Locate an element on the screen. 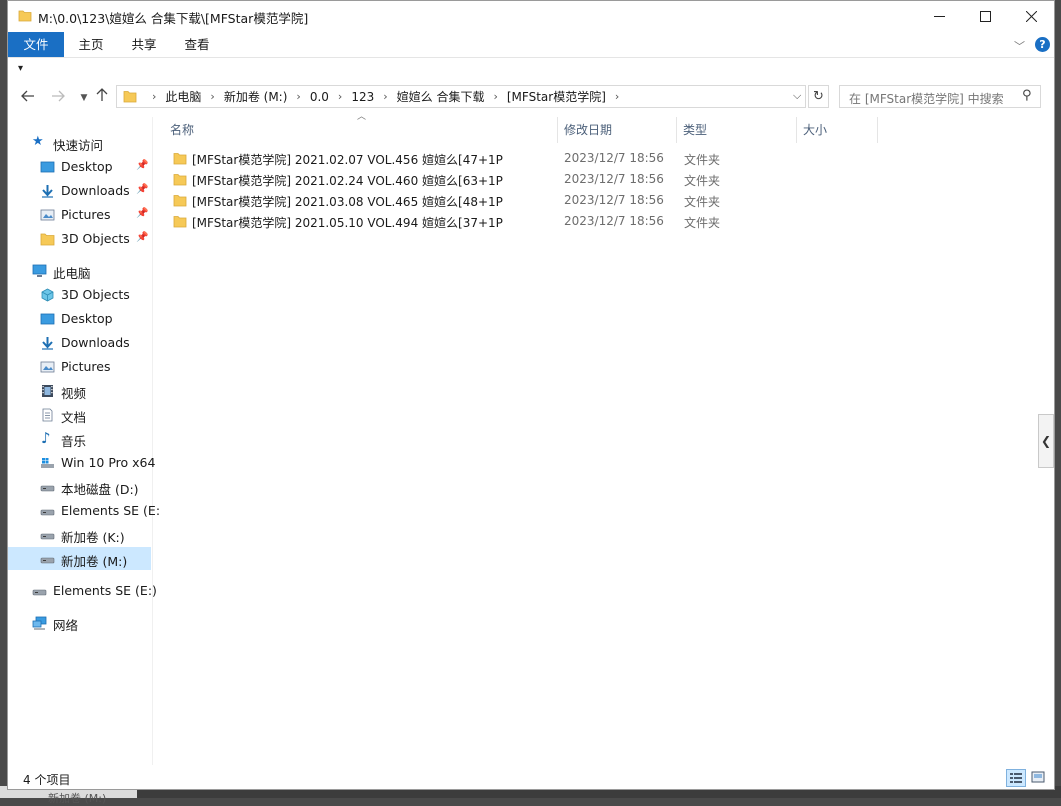 The image size is (1061, 806). column-name: 名称 is located at coordinates (361, 130).